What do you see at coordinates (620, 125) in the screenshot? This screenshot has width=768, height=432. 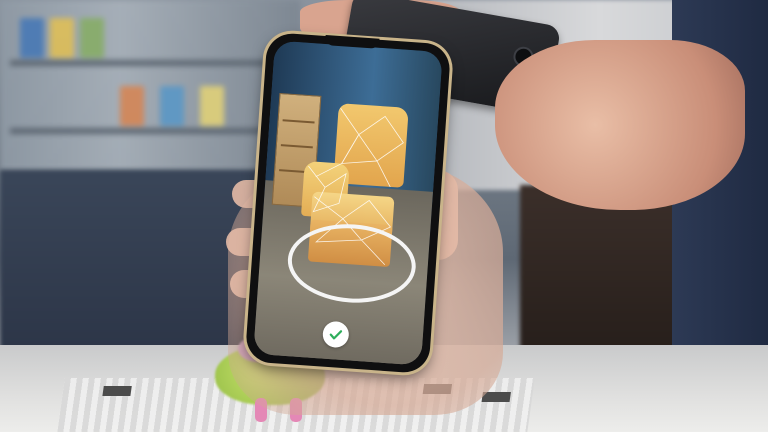 I see `background-hand` at bounding box center [620, 125].